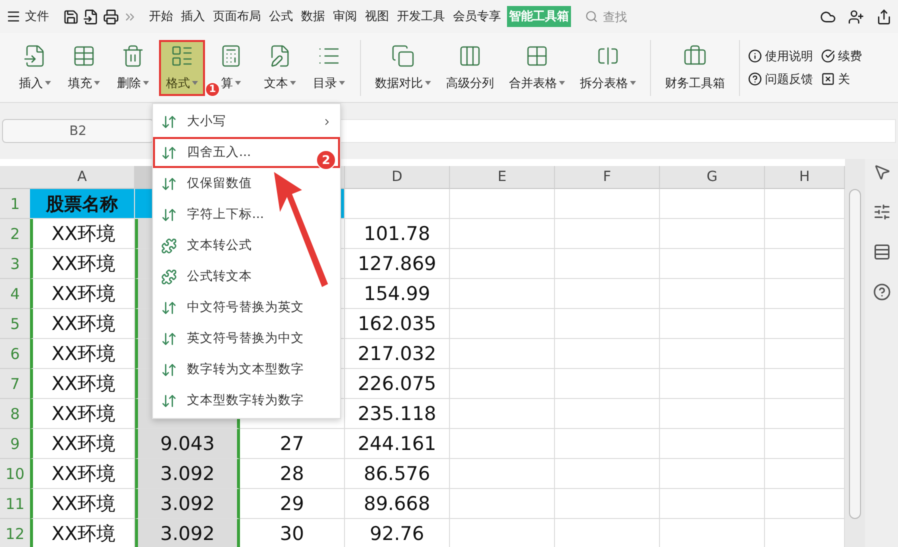  I want to click on table-cell: 29, so click(292, 504).